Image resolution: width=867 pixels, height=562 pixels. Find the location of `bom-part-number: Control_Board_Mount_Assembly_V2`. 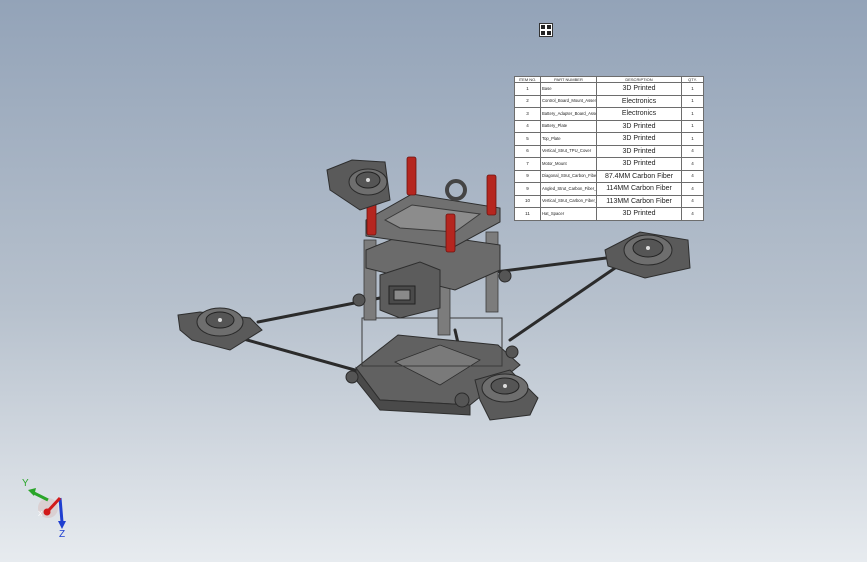

bom-part-number: Control_Board_Mount_Assembly_V2 is located at coordinates (568, 101).